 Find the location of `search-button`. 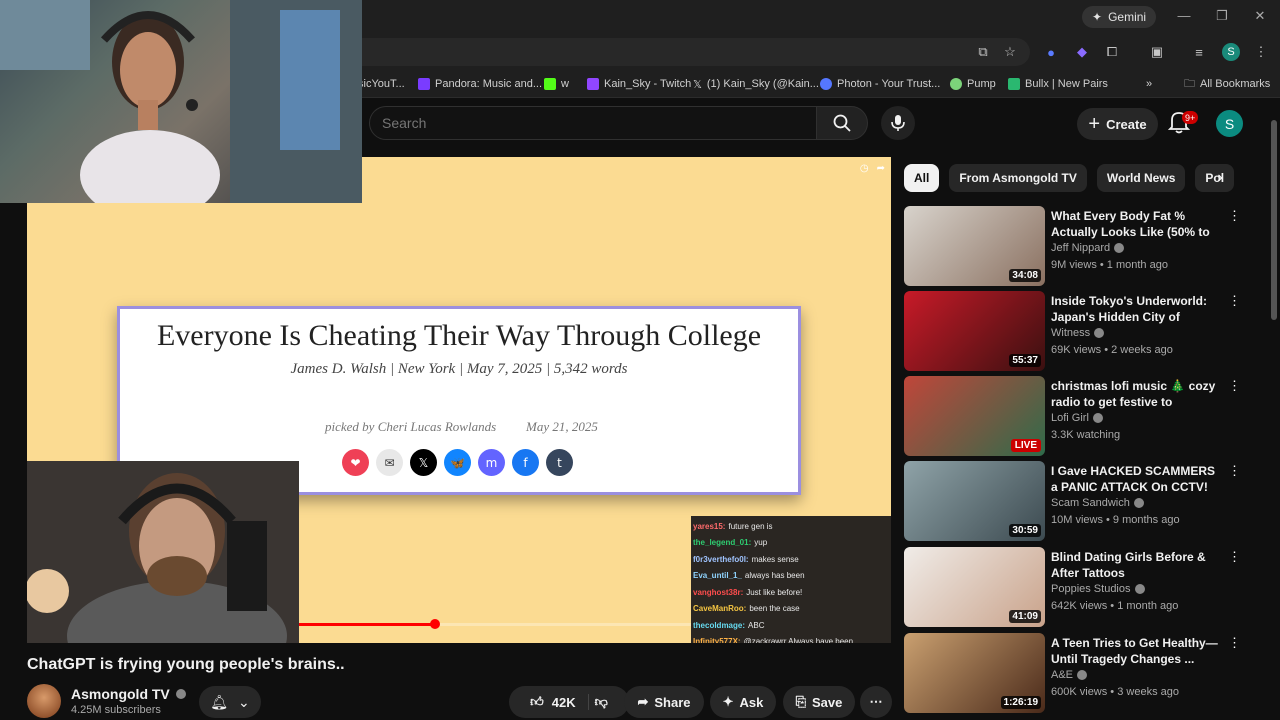

search-button is located at coordinates (842, 123).